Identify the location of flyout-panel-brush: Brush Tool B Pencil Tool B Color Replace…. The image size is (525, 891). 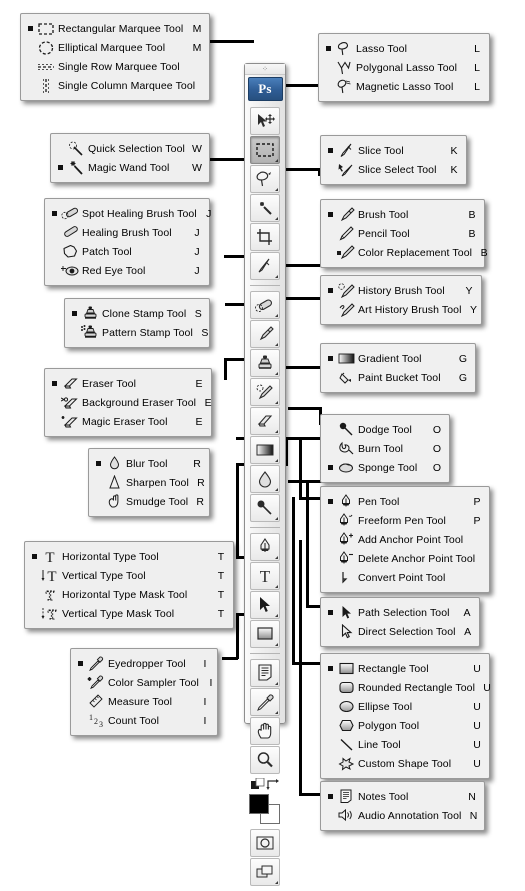
(404, 233).